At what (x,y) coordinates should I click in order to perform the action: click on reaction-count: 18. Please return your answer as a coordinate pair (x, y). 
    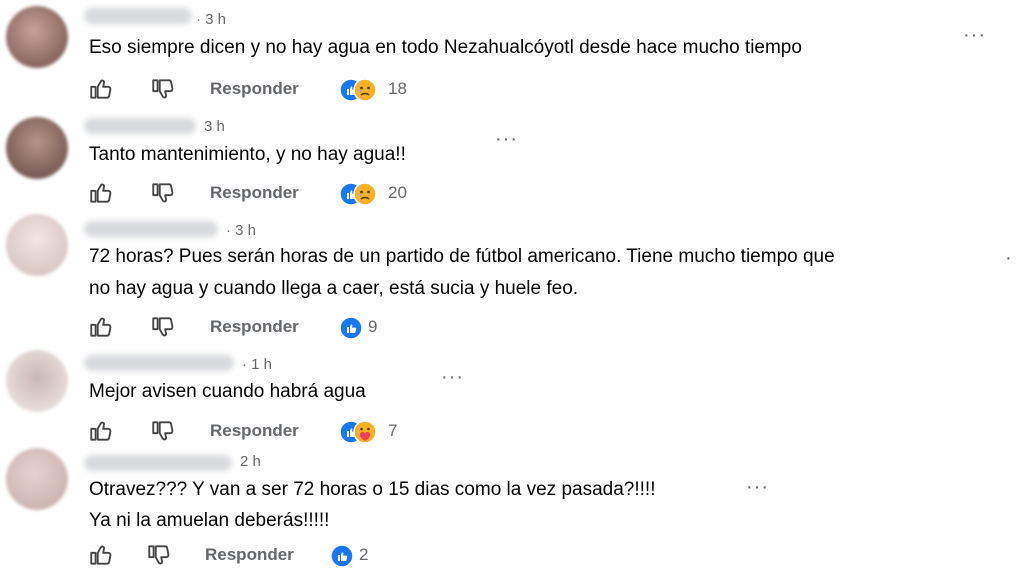
    Looking at the image, I should click on (397, 89).